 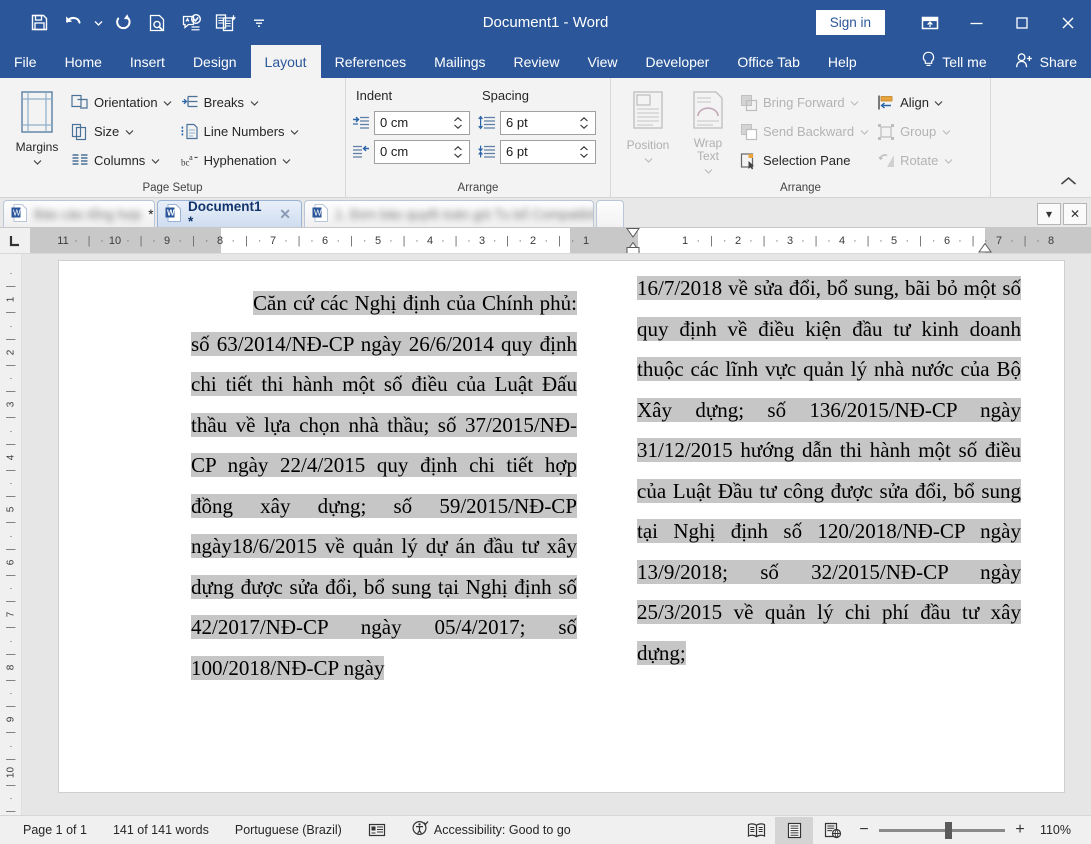 I want to click on tab-references: References, so click(x=371, y=61).